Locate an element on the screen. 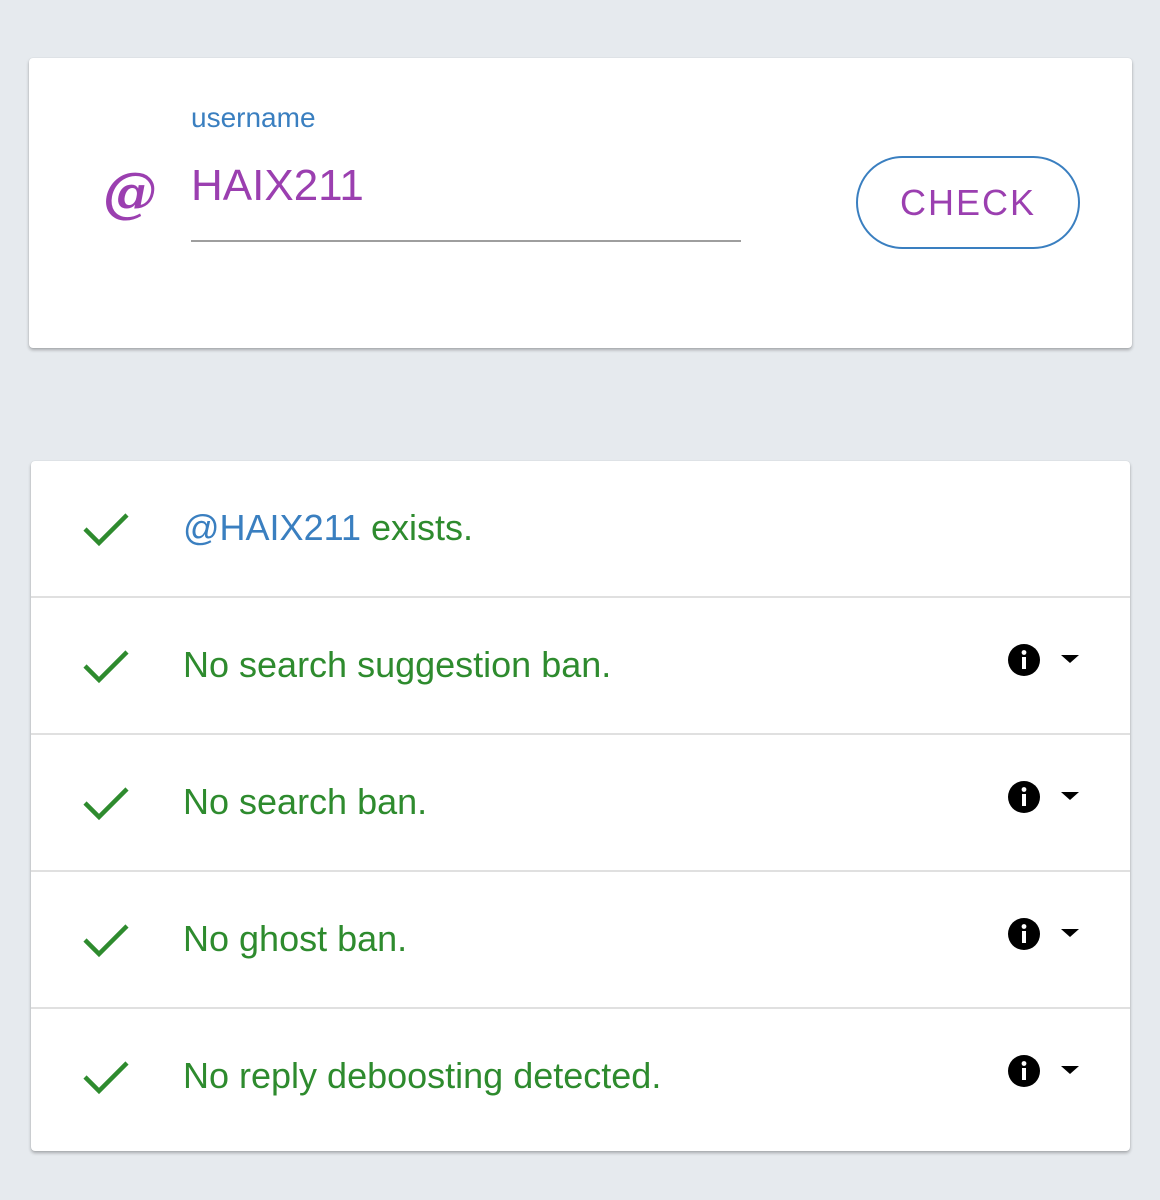 Image resolution: width=1160 pixels, height=1200 pixels. check-button: CHECK is located at coordinates (968, 202).